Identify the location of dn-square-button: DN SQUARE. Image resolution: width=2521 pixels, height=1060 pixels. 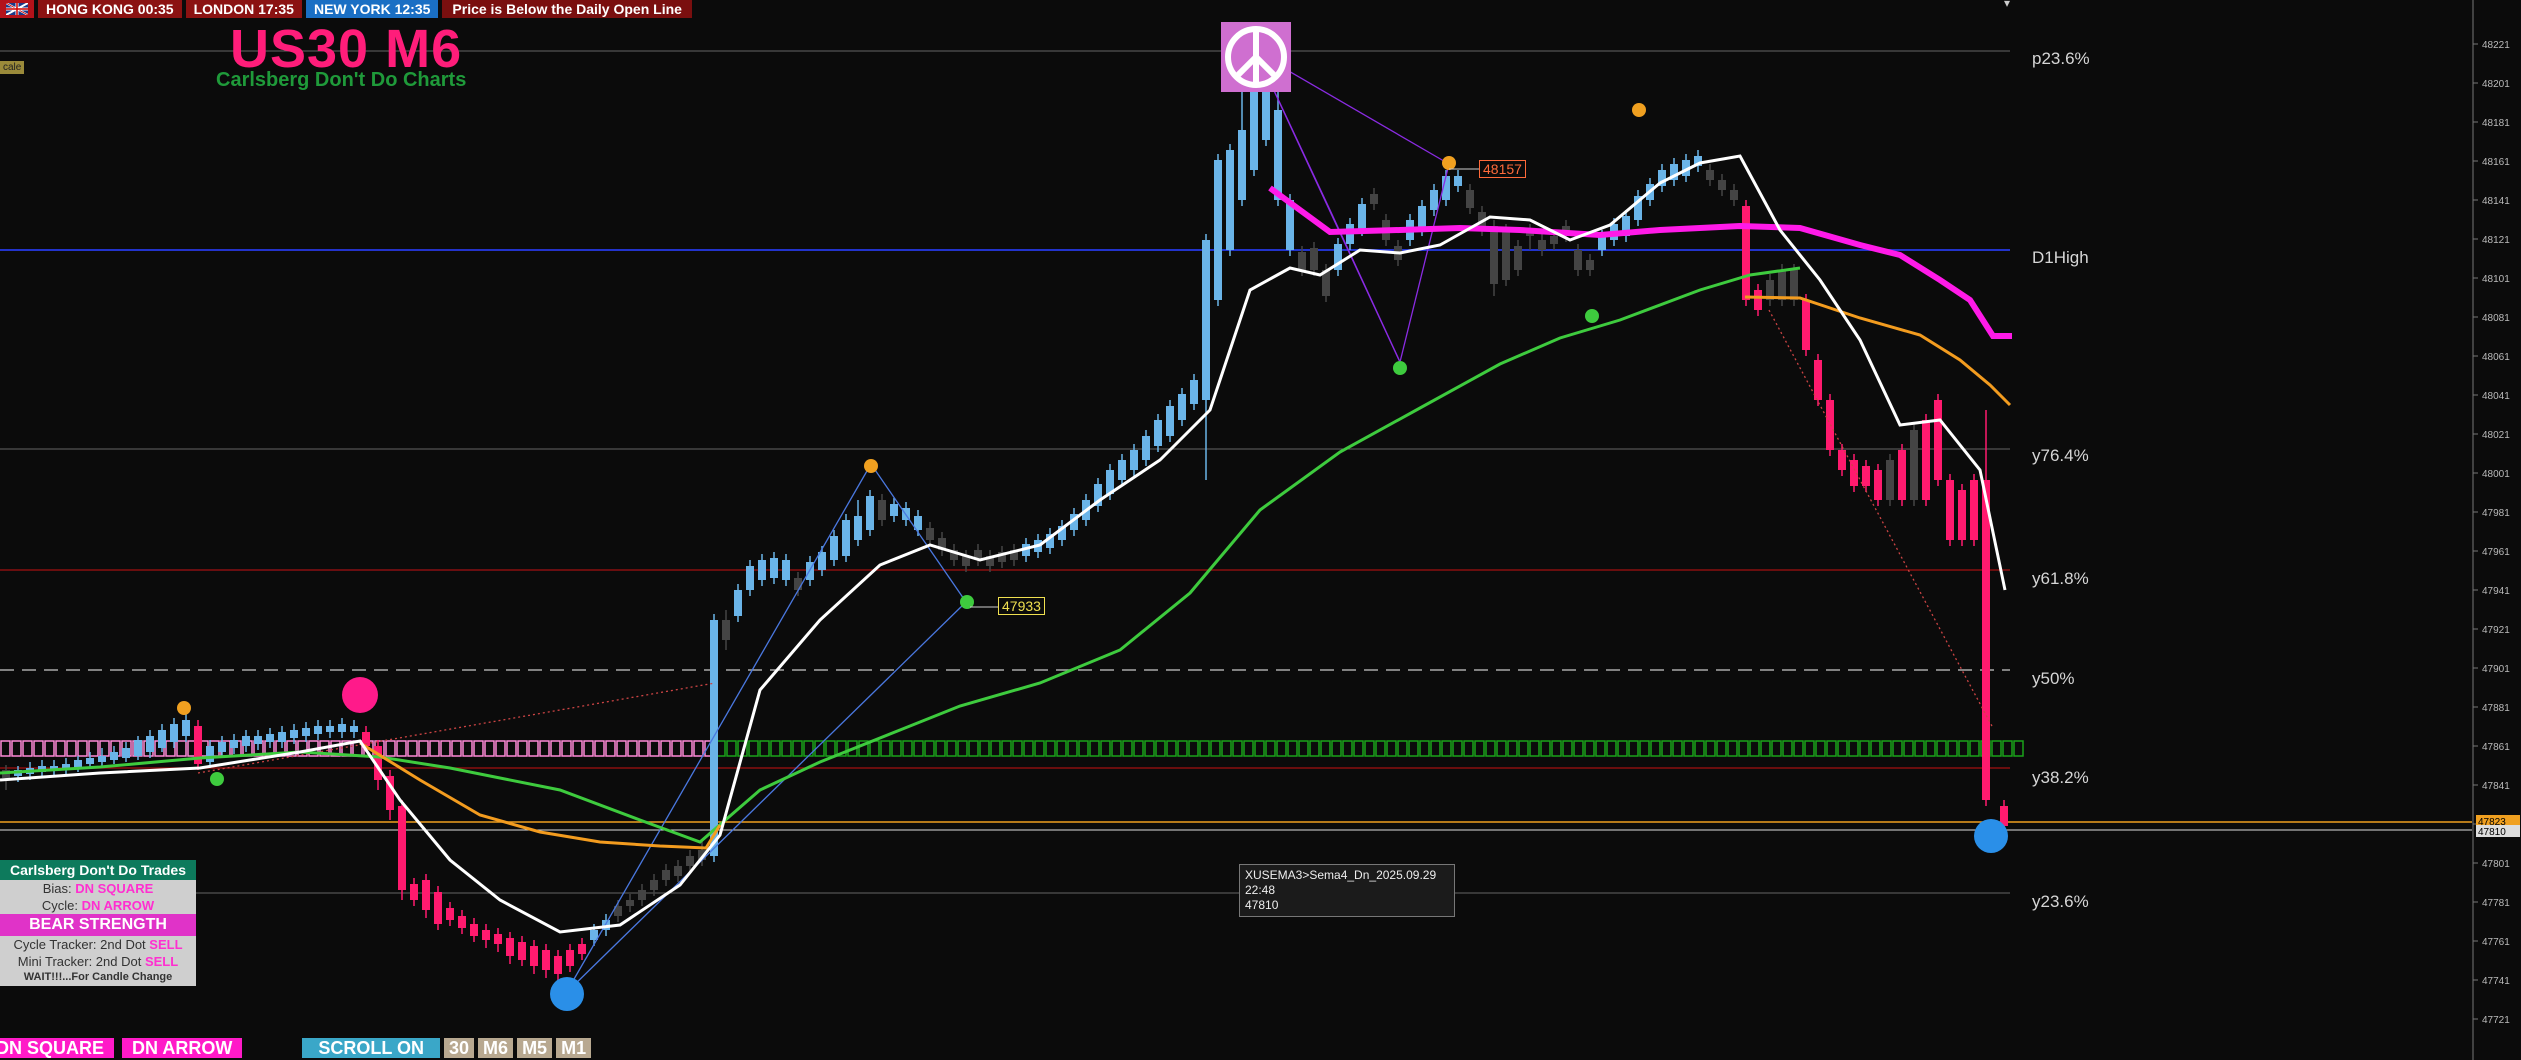
(57, 1047).